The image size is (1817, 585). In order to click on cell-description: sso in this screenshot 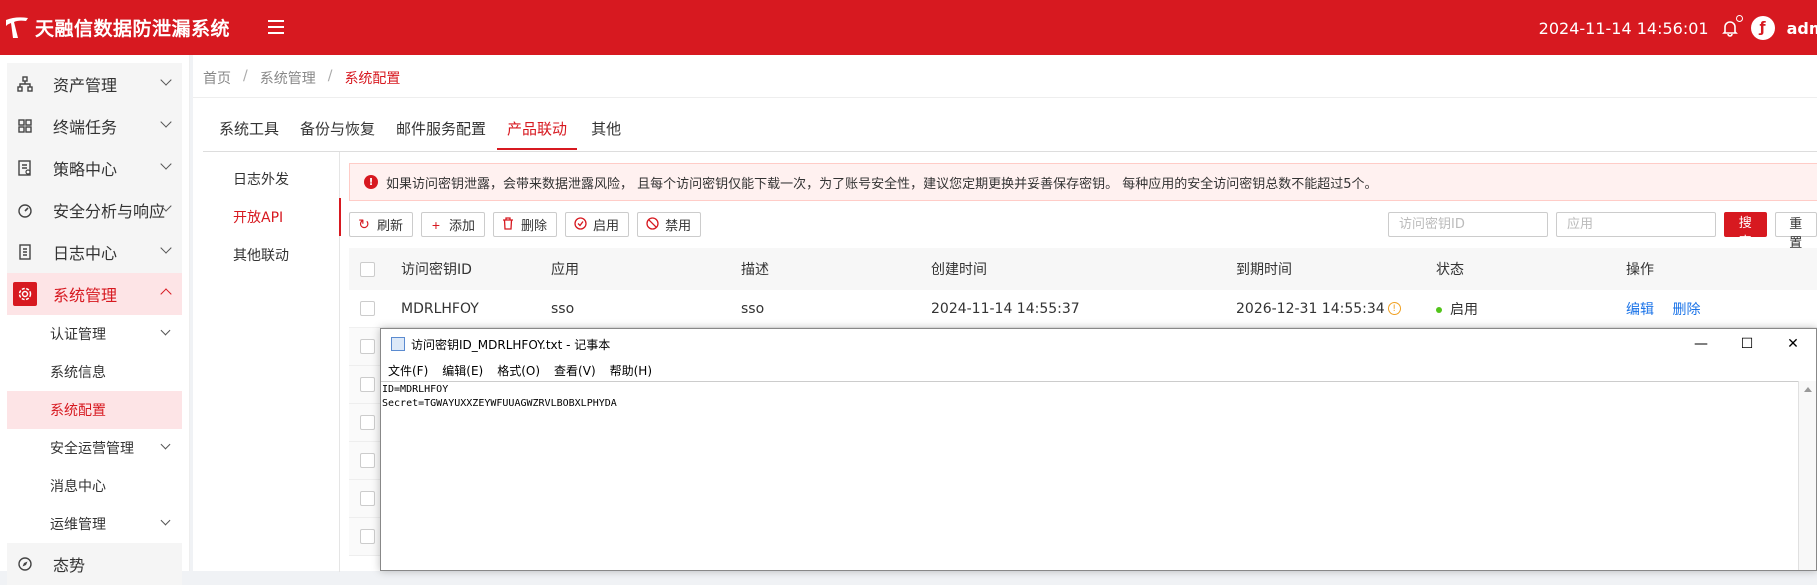, I will do `click(836, 309)`.